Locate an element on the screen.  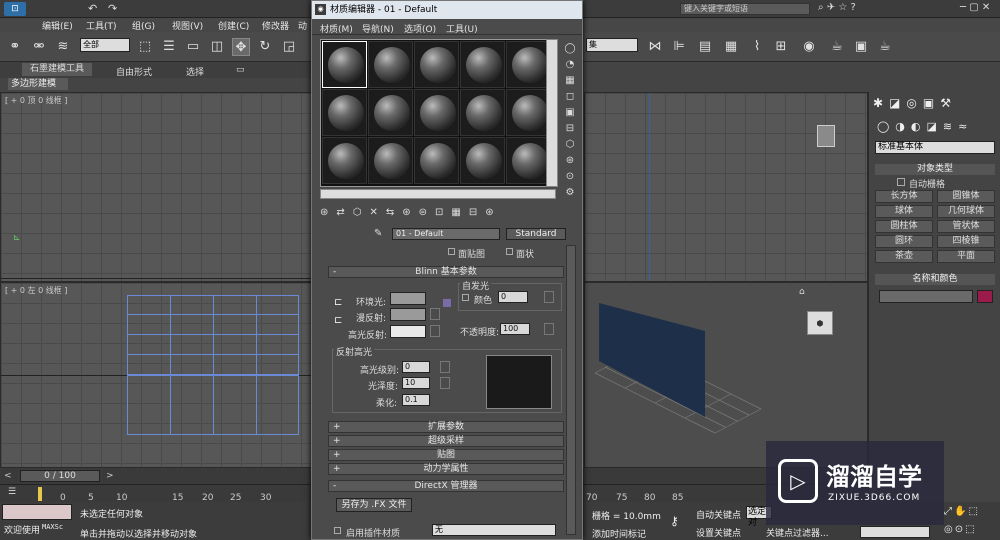
search-input: 键入关键字或短语 is located at coordinates (745, 9).